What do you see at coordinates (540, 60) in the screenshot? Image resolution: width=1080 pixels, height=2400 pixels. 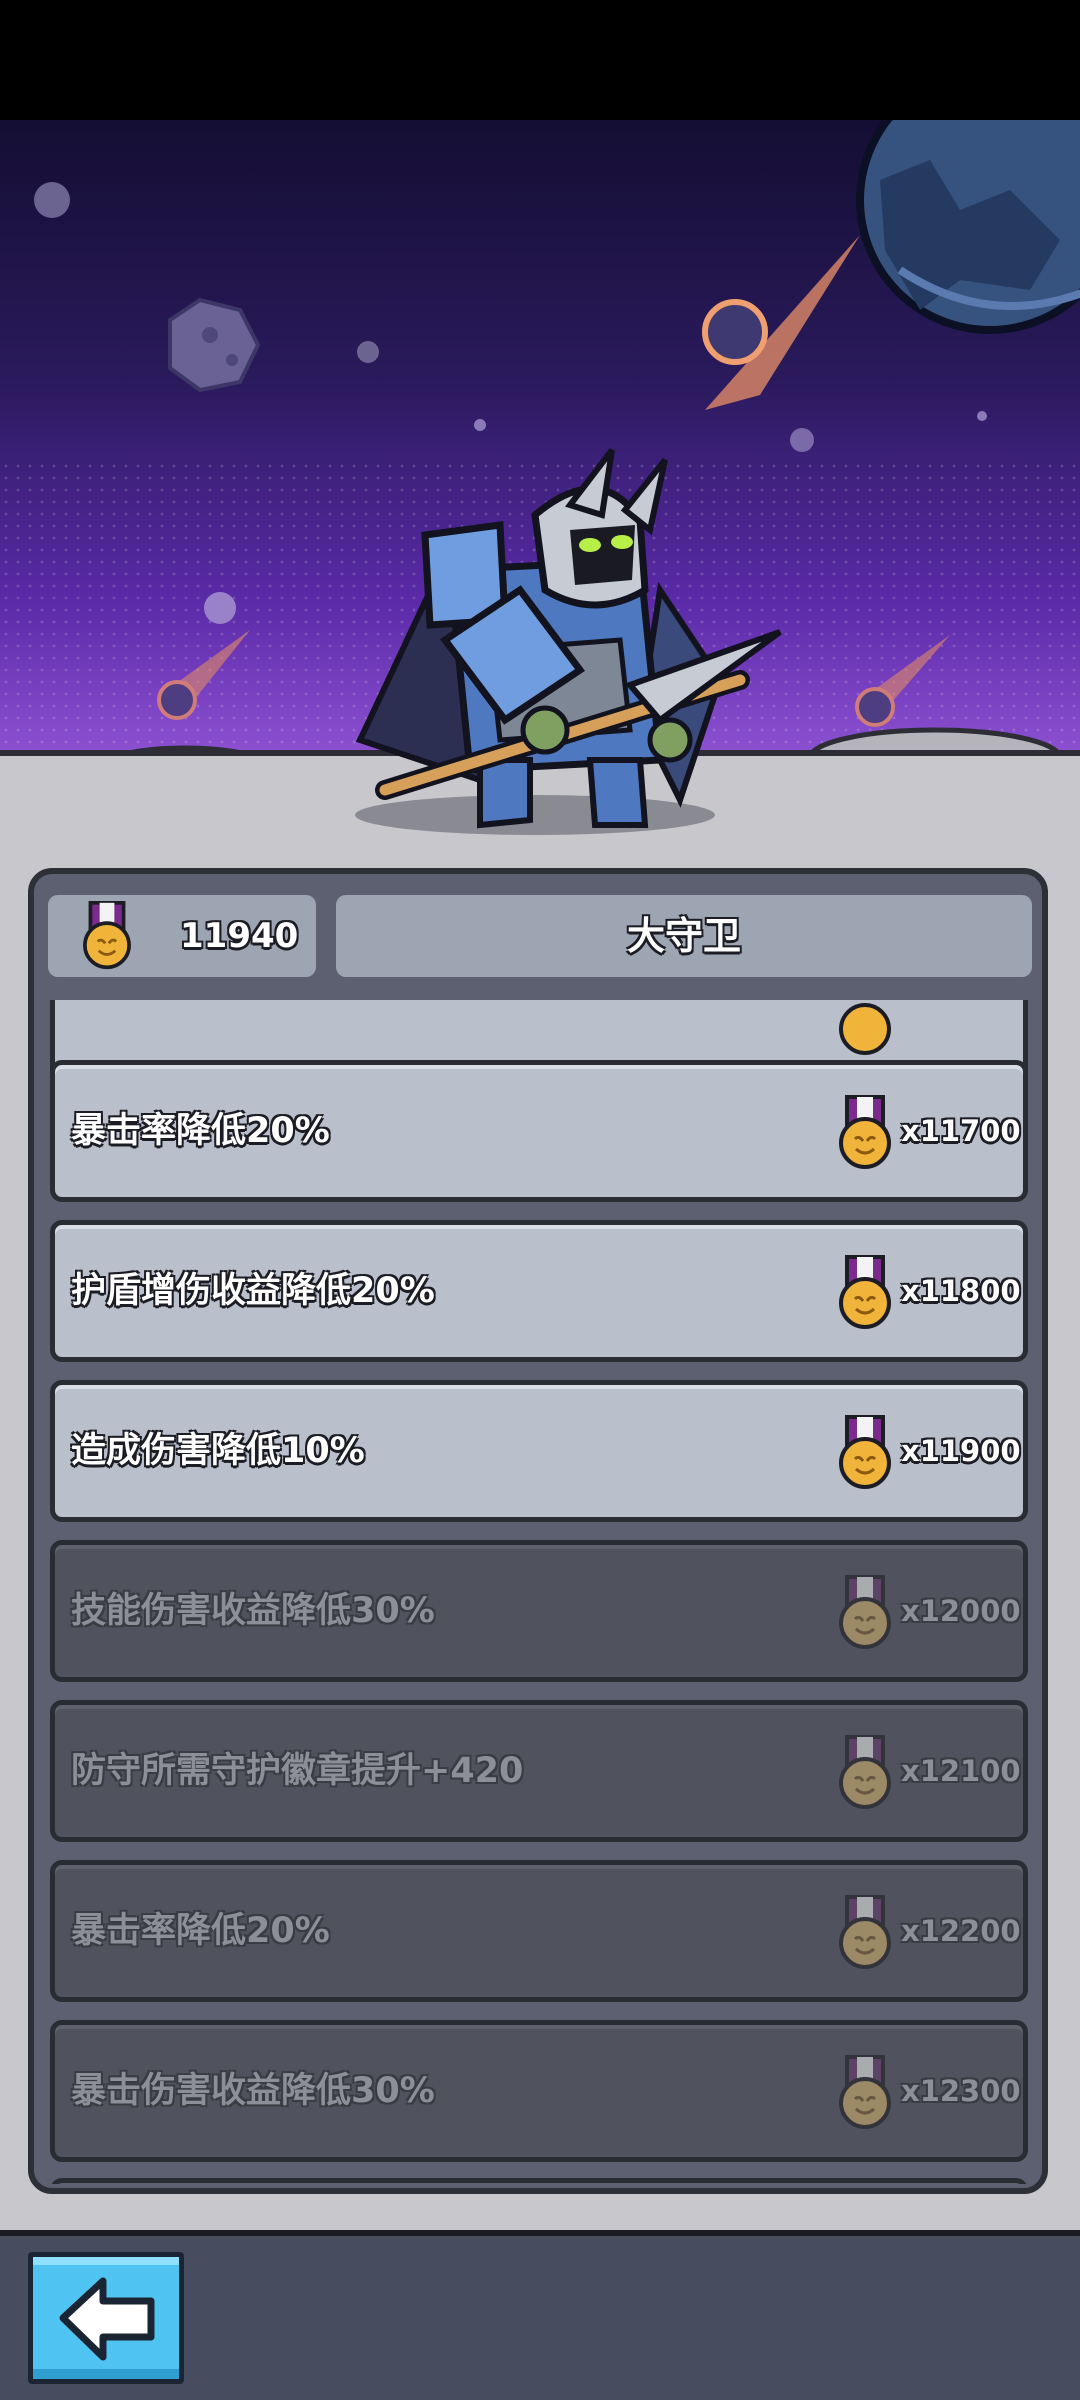 I see `status-bar` at bounding box center [540, 60].